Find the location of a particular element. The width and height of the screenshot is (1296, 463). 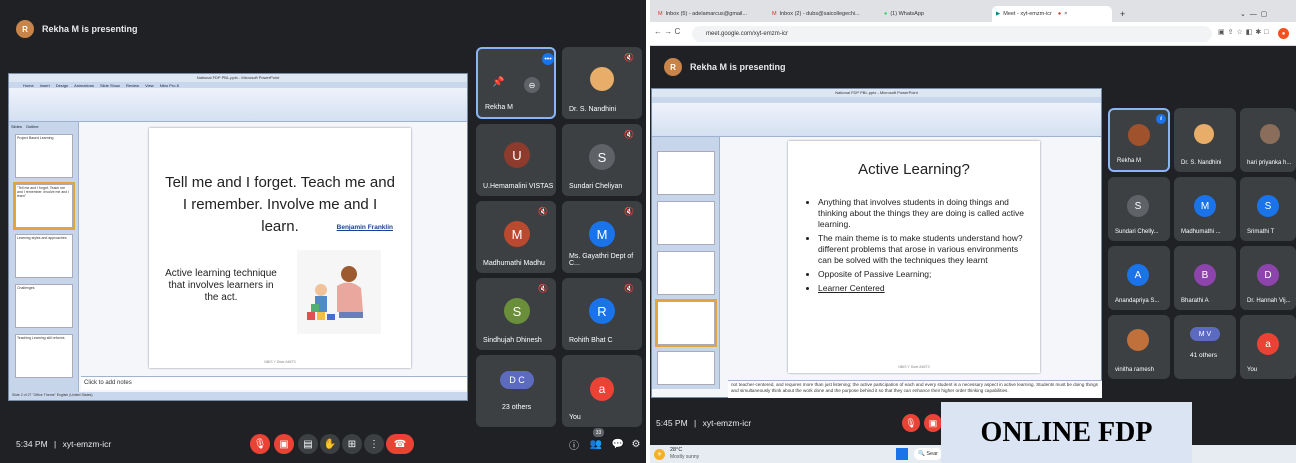

recording-icon: ● is located at coordinates (1059, 14).